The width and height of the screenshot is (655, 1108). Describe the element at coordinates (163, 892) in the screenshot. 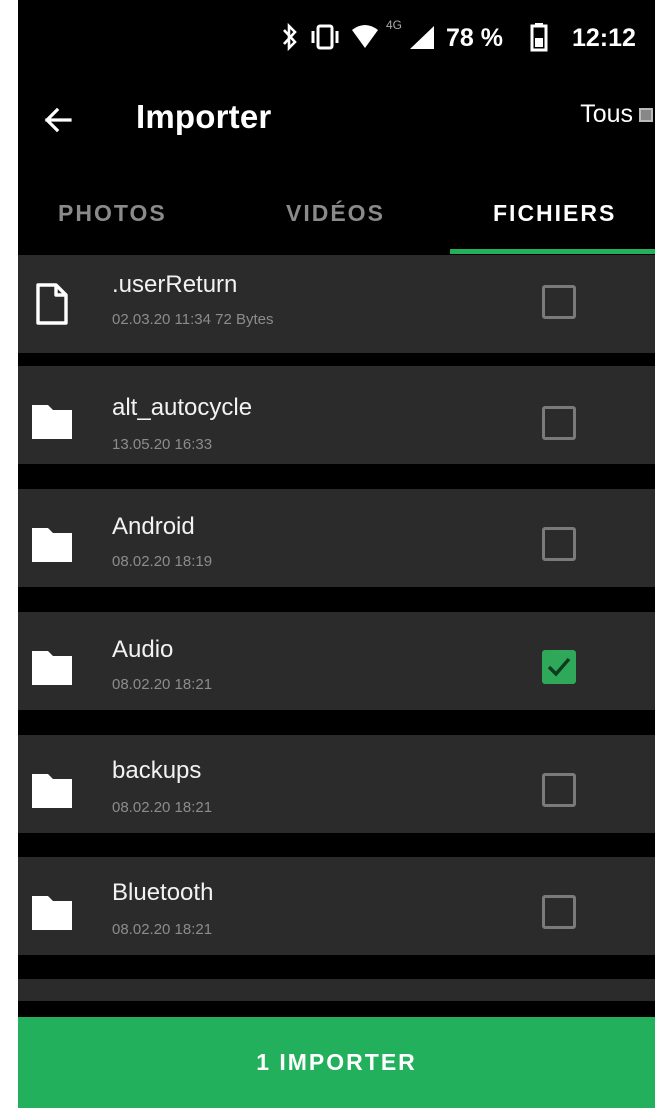

I see `file-name: Bluetooth` at that location.